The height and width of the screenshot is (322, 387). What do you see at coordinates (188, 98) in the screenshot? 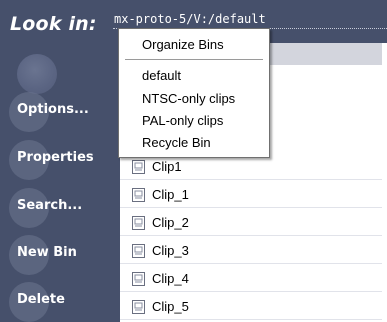
I see `menu-item-ntsc-only-clips: NTSC-only clips` at bounding box center [188, 98].